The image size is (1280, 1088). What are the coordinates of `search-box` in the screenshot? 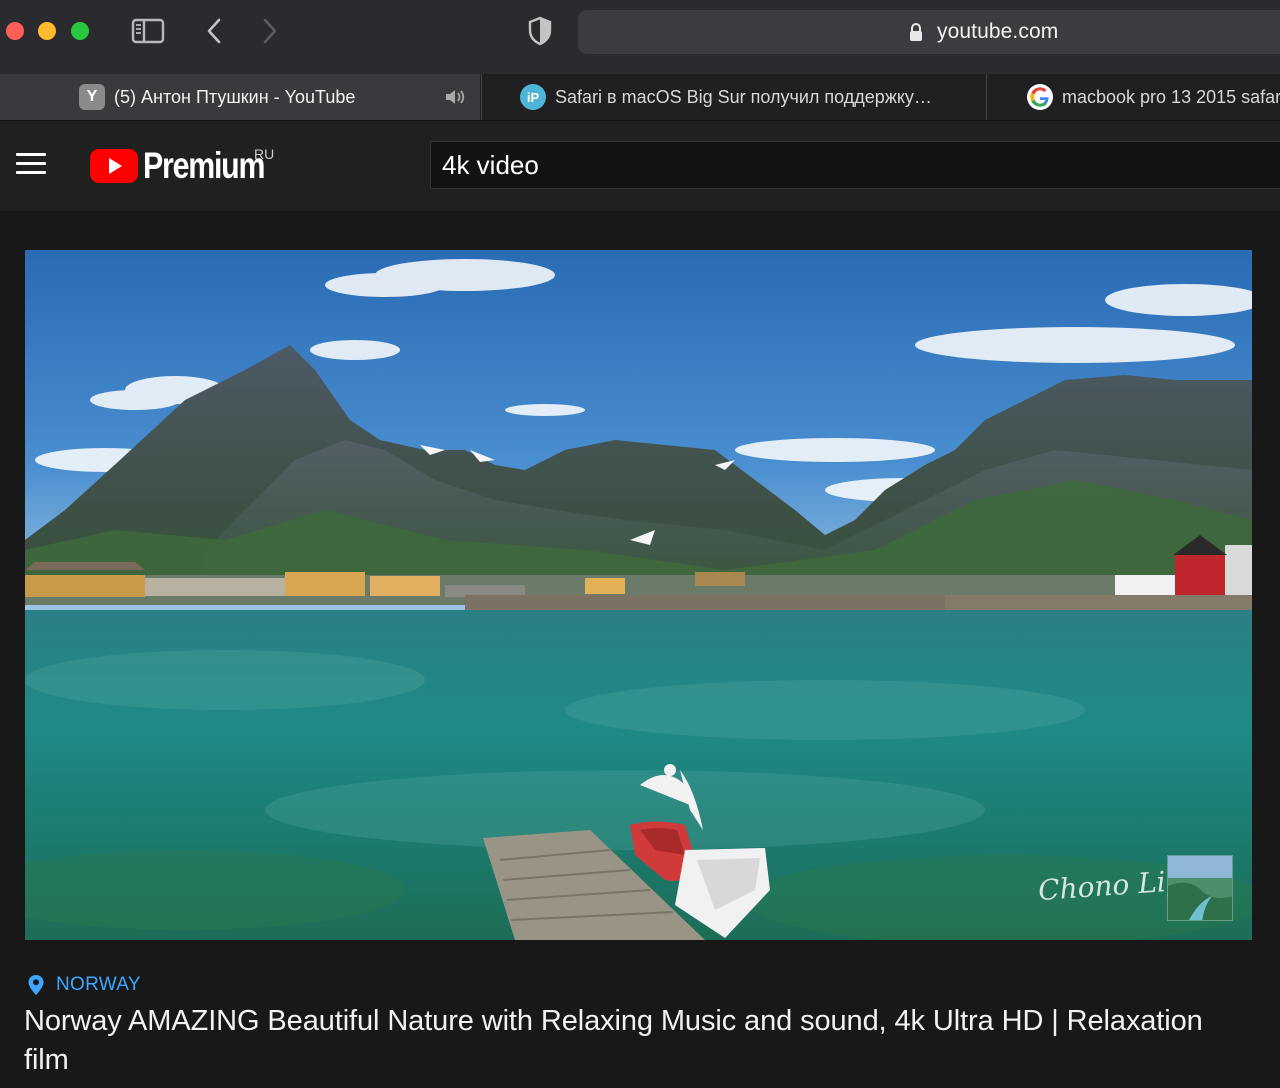 It's located at (855, 165).